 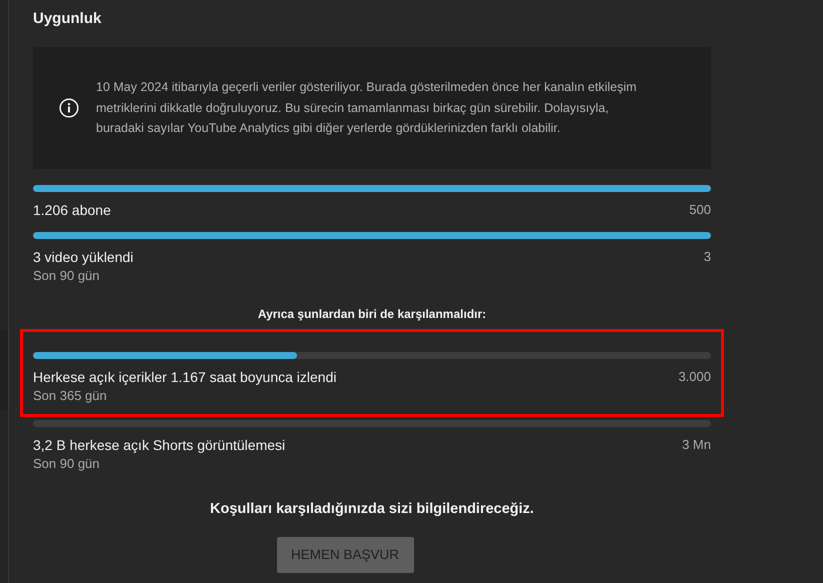 What do you see at coordinates (72, 210) in the screenshot?
I see `metric-label: 1.206 abone` at bounding box center [72, 210].